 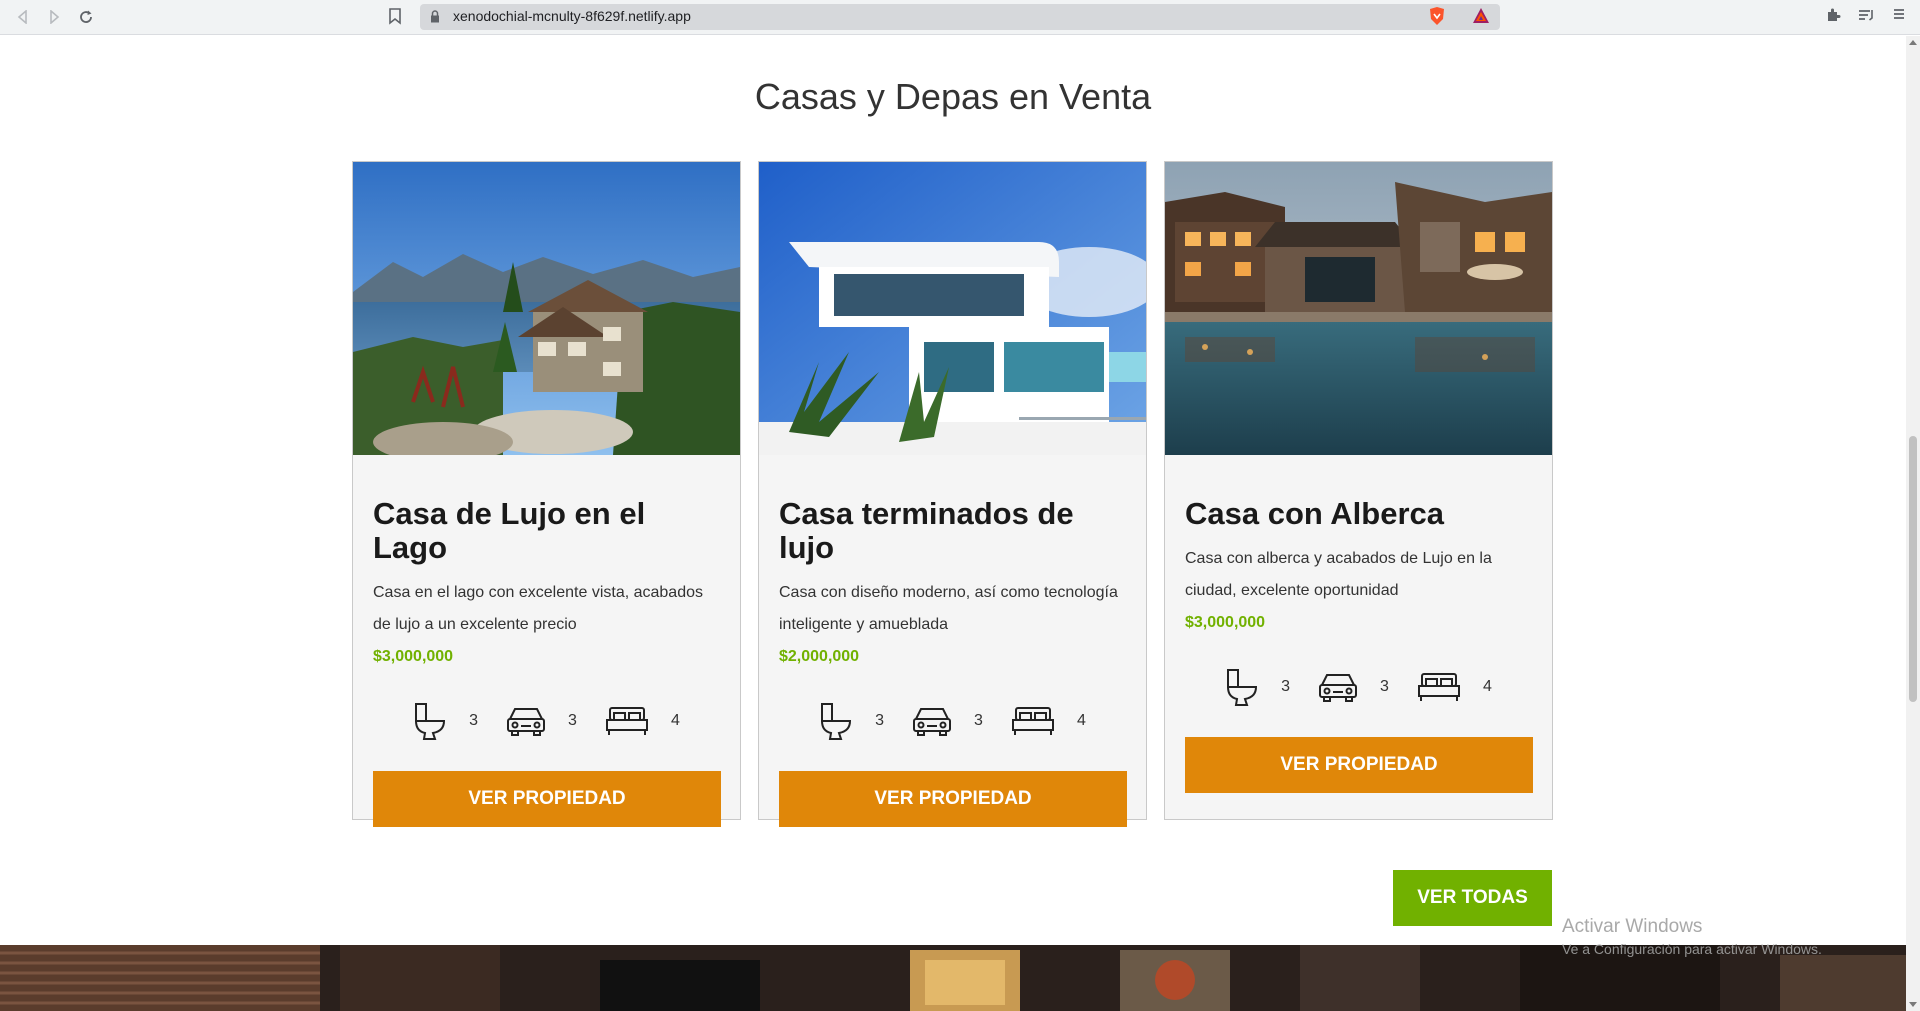 What do you see at coordinates (572, 16) in the screenshot?
I see `url-text: xenodochial-mcnulty-8f629f.netlify.app` at bounding box center [572, 16].